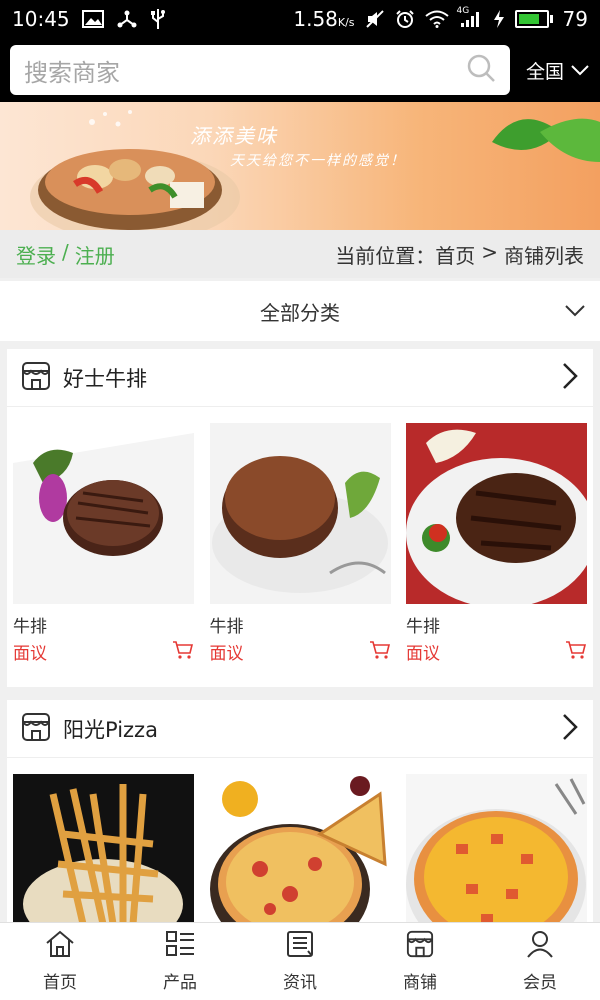 The width and height of the screenshot is (600, 1000). I want to click on banner: 添添美味 天天给您不一样的感觉！, so click(300, 166).